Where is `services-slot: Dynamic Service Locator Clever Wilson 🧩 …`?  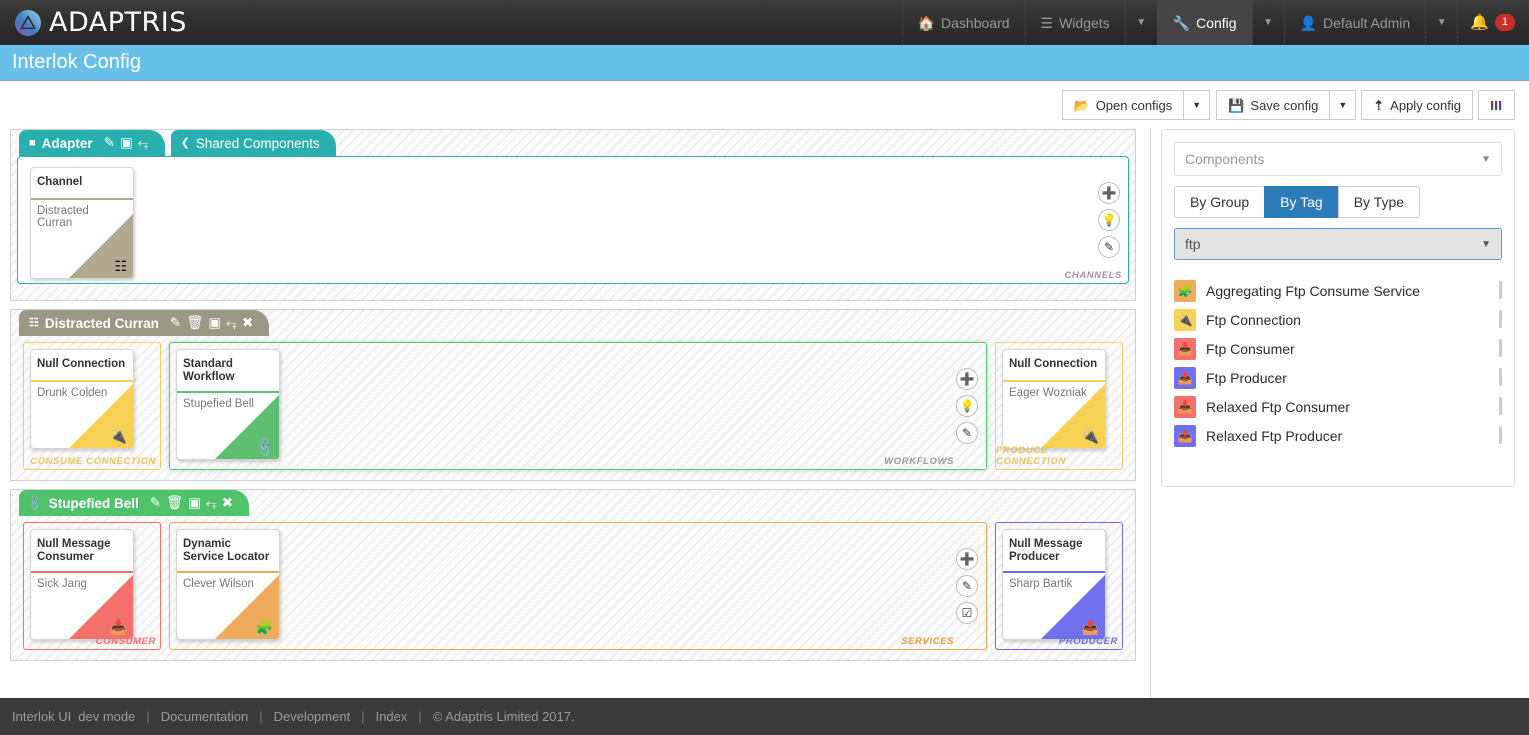 services-slot: Dynamic Service Locator Clever Wilson 🧩 … is located at coordinates (578, 586).